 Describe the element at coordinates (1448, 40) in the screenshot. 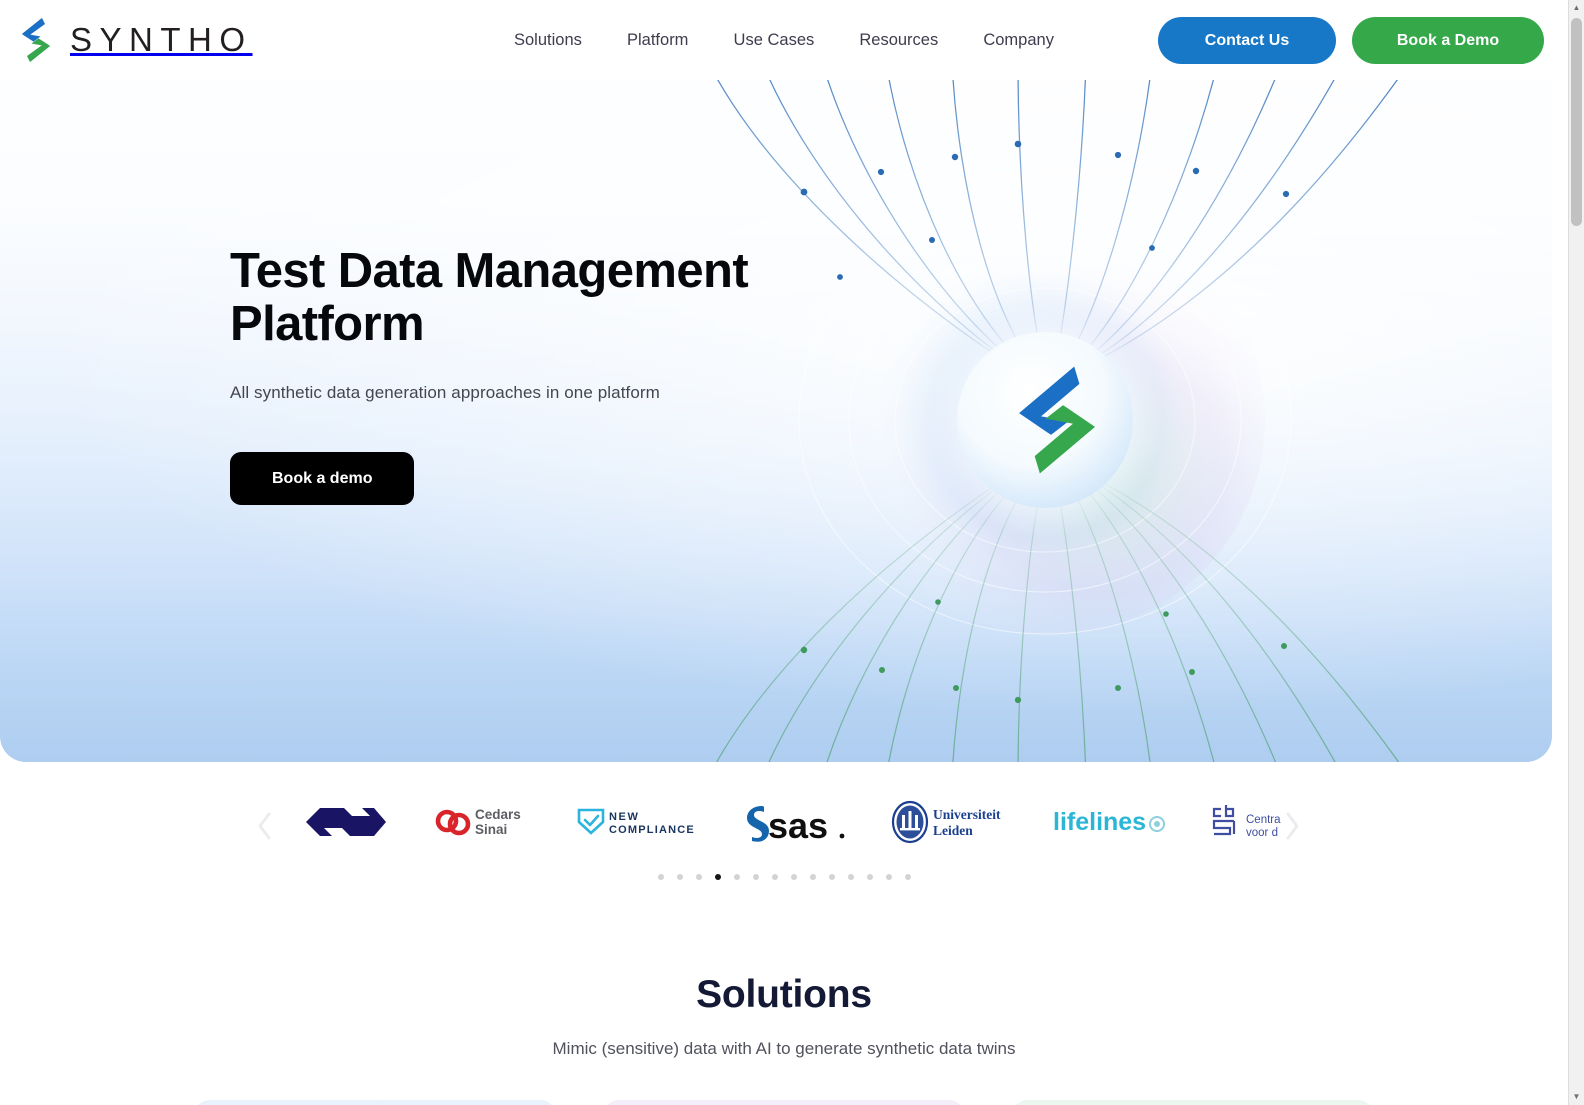

I see `book-a-demo-button: Book a Demo` at that location.